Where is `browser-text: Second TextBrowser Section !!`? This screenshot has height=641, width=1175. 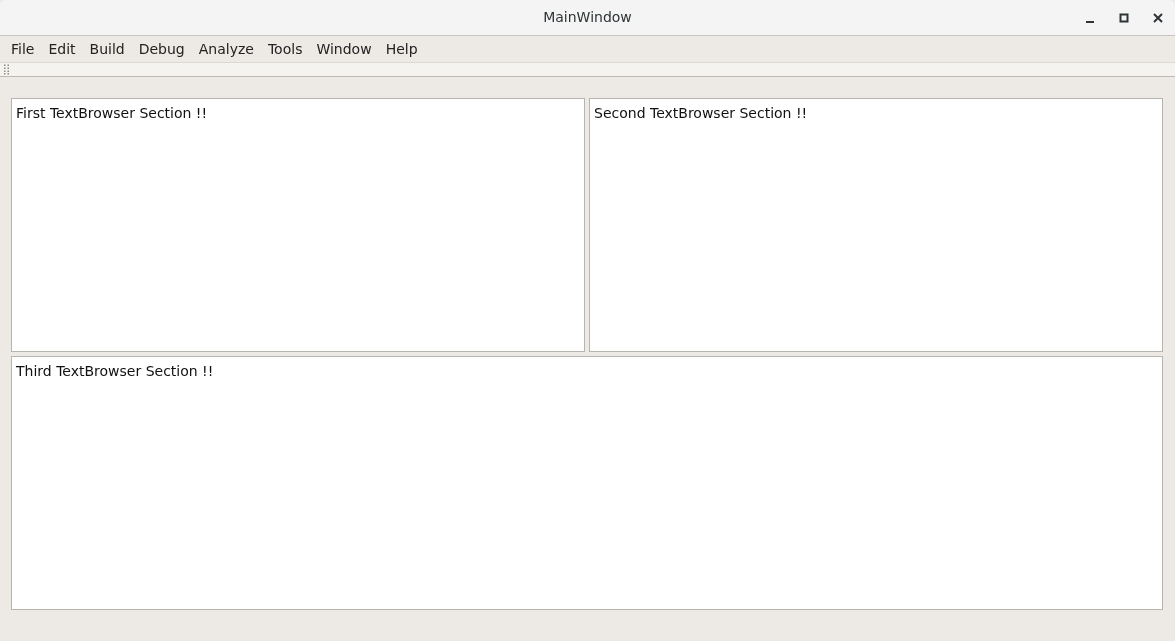
browser-text: Second TextBrowser Section !! is located at coordinates (701, 113).